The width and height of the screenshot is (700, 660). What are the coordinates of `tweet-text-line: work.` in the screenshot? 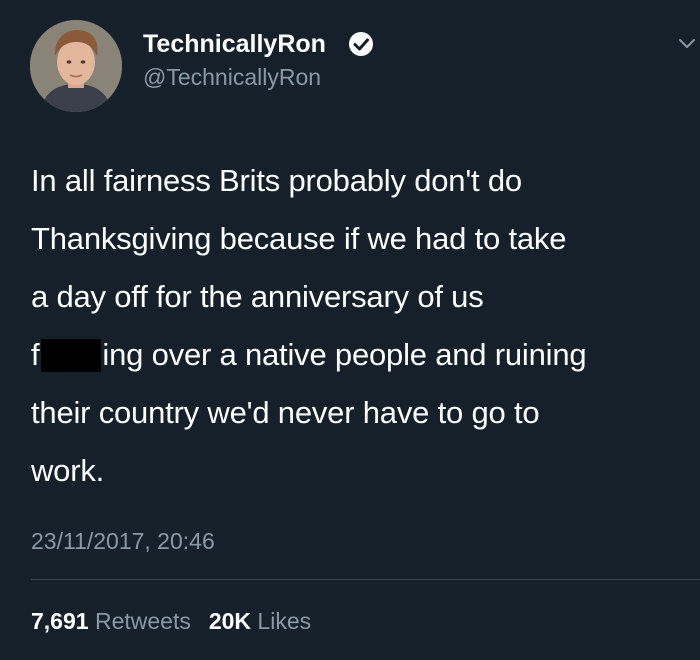 It's located at (68, 470).